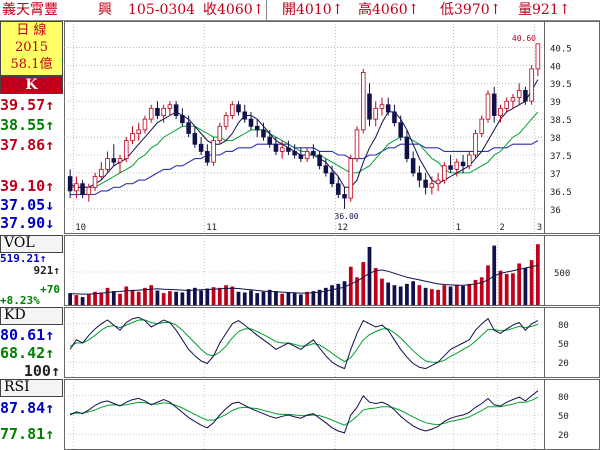  What do you see at coordinates (555, 103) in the screenshot?
I see `price-tick-label: 39` at bounding box center [555, 103].